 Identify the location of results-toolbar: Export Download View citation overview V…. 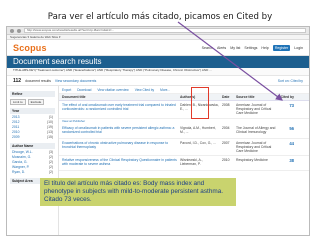
(184, 90).